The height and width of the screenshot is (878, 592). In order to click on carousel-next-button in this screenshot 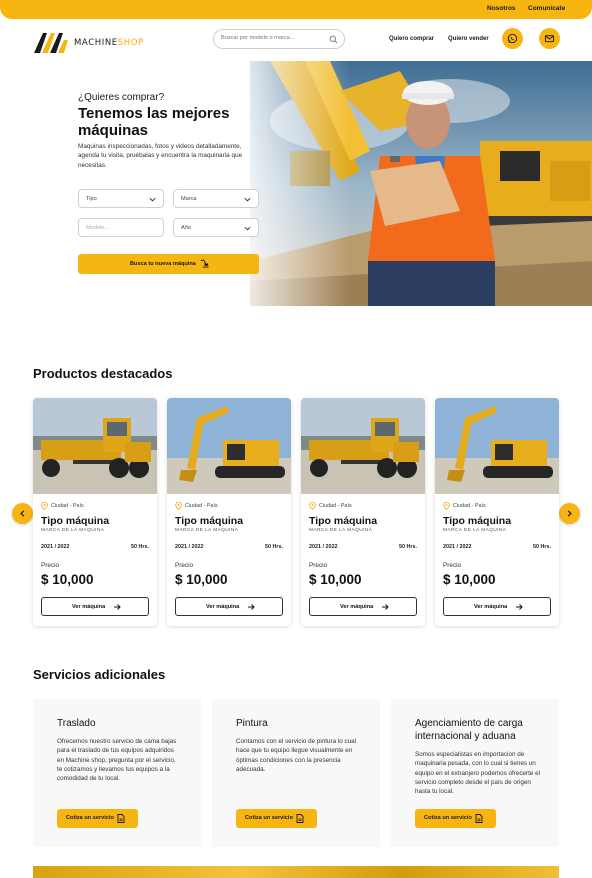, I will do `click(569, 513)`.